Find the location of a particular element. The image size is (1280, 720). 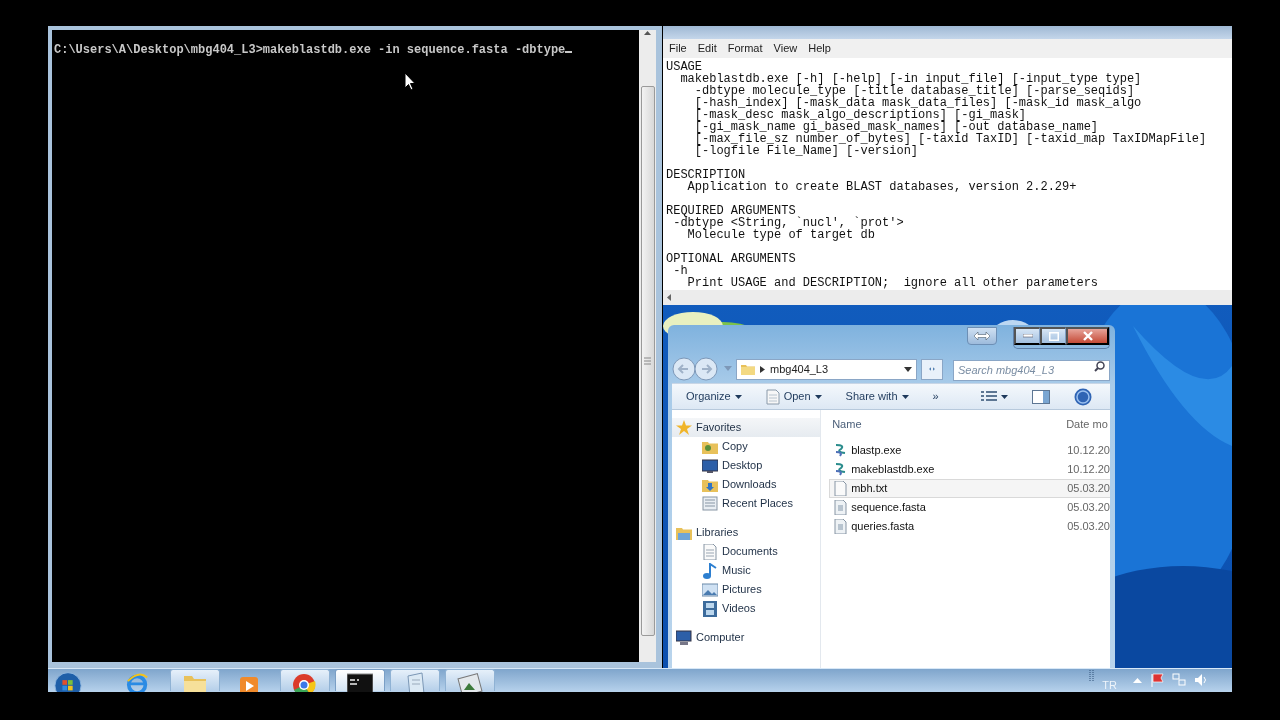

navigation-item: Favorites is located at coordinates (746, 427).